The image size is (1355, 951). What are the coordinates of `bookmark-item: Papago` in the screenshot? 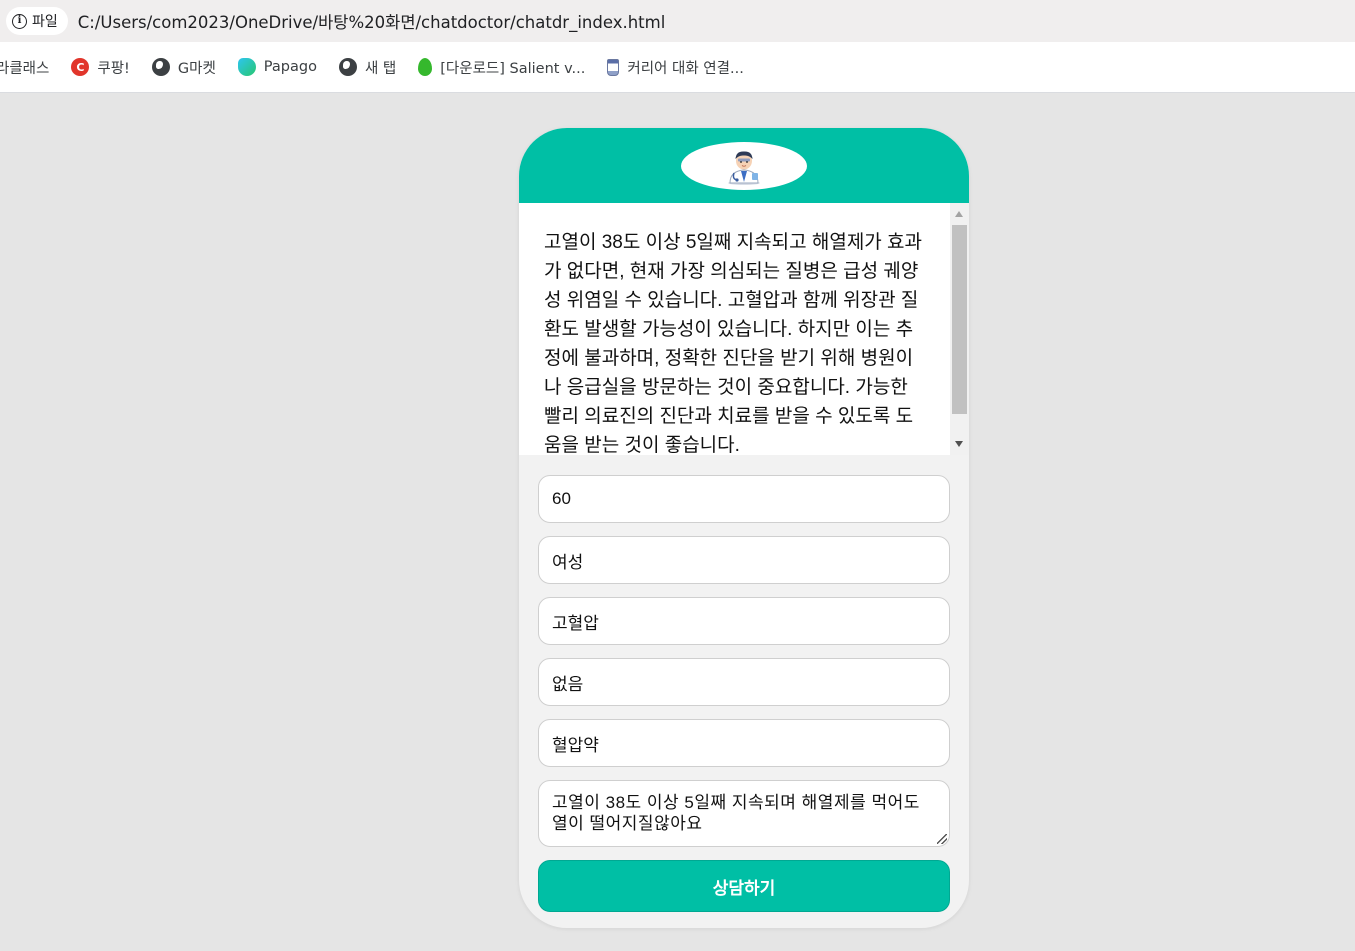 It's located at (277, 67).